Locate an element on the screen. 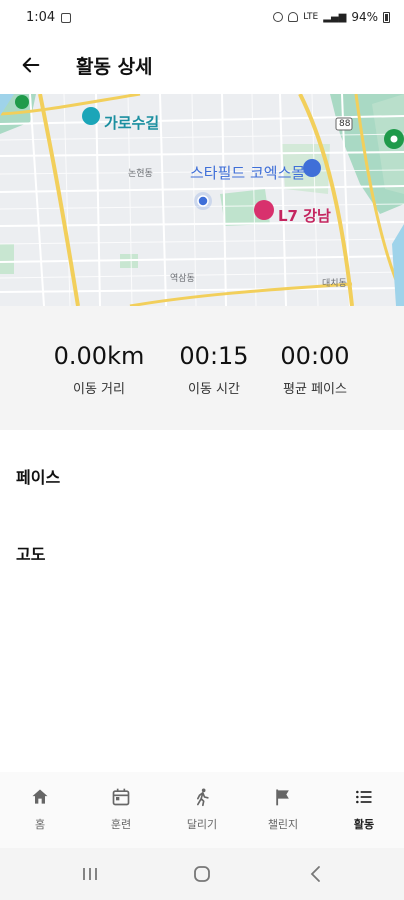  back-button is located at coordinates (31, 65).